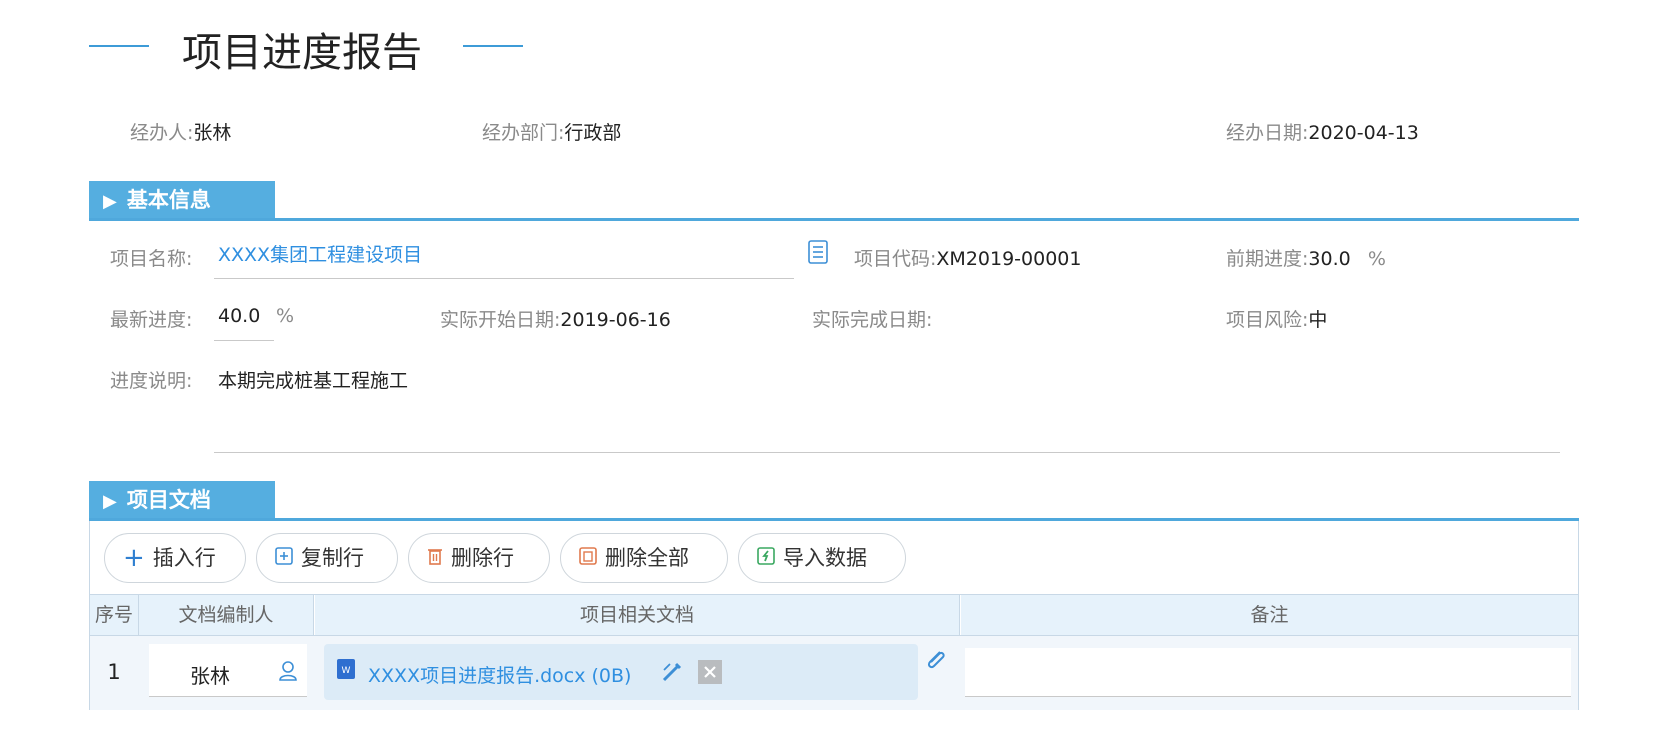 The height and width of the screenshot is (751, 1655). What do you see at coordinates (244, 340) in the screenshot?
I see `latest-progress-underline` at bounding box center [244, 340].